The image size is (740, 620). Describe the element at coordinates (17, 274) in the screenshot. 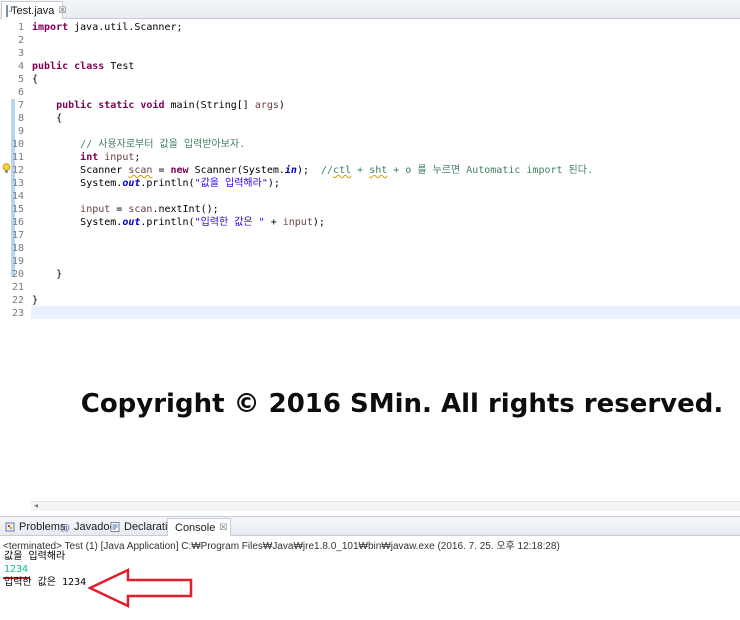

I see `line-number: 20` at that location.